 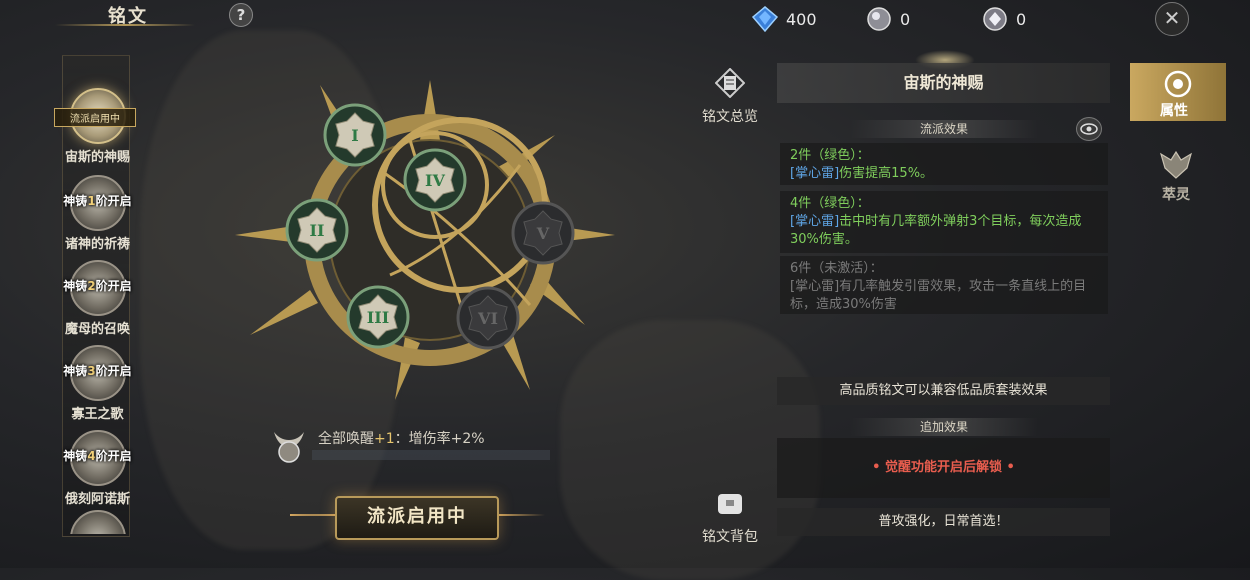 What do you see at coordinates (431, 455) in the screenshot?
I see `awaken-bar` at bounding box center [431, 455].